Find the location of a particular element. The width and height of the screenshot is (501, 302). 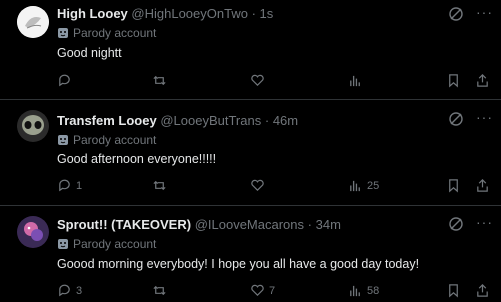

timestamp: 34m is located at coordinates (328, 224).